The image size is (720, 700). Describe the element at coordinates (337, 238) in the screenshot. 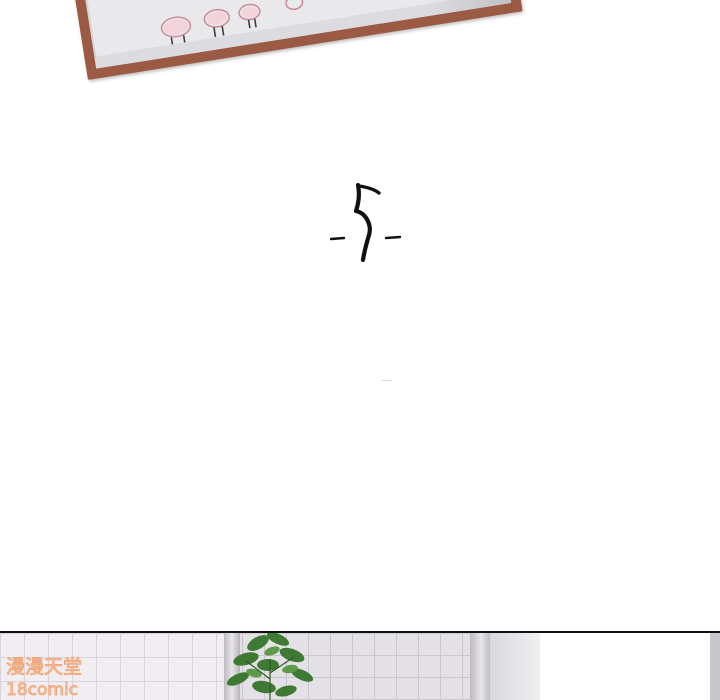

I see `chapter-left-dash` at that location.